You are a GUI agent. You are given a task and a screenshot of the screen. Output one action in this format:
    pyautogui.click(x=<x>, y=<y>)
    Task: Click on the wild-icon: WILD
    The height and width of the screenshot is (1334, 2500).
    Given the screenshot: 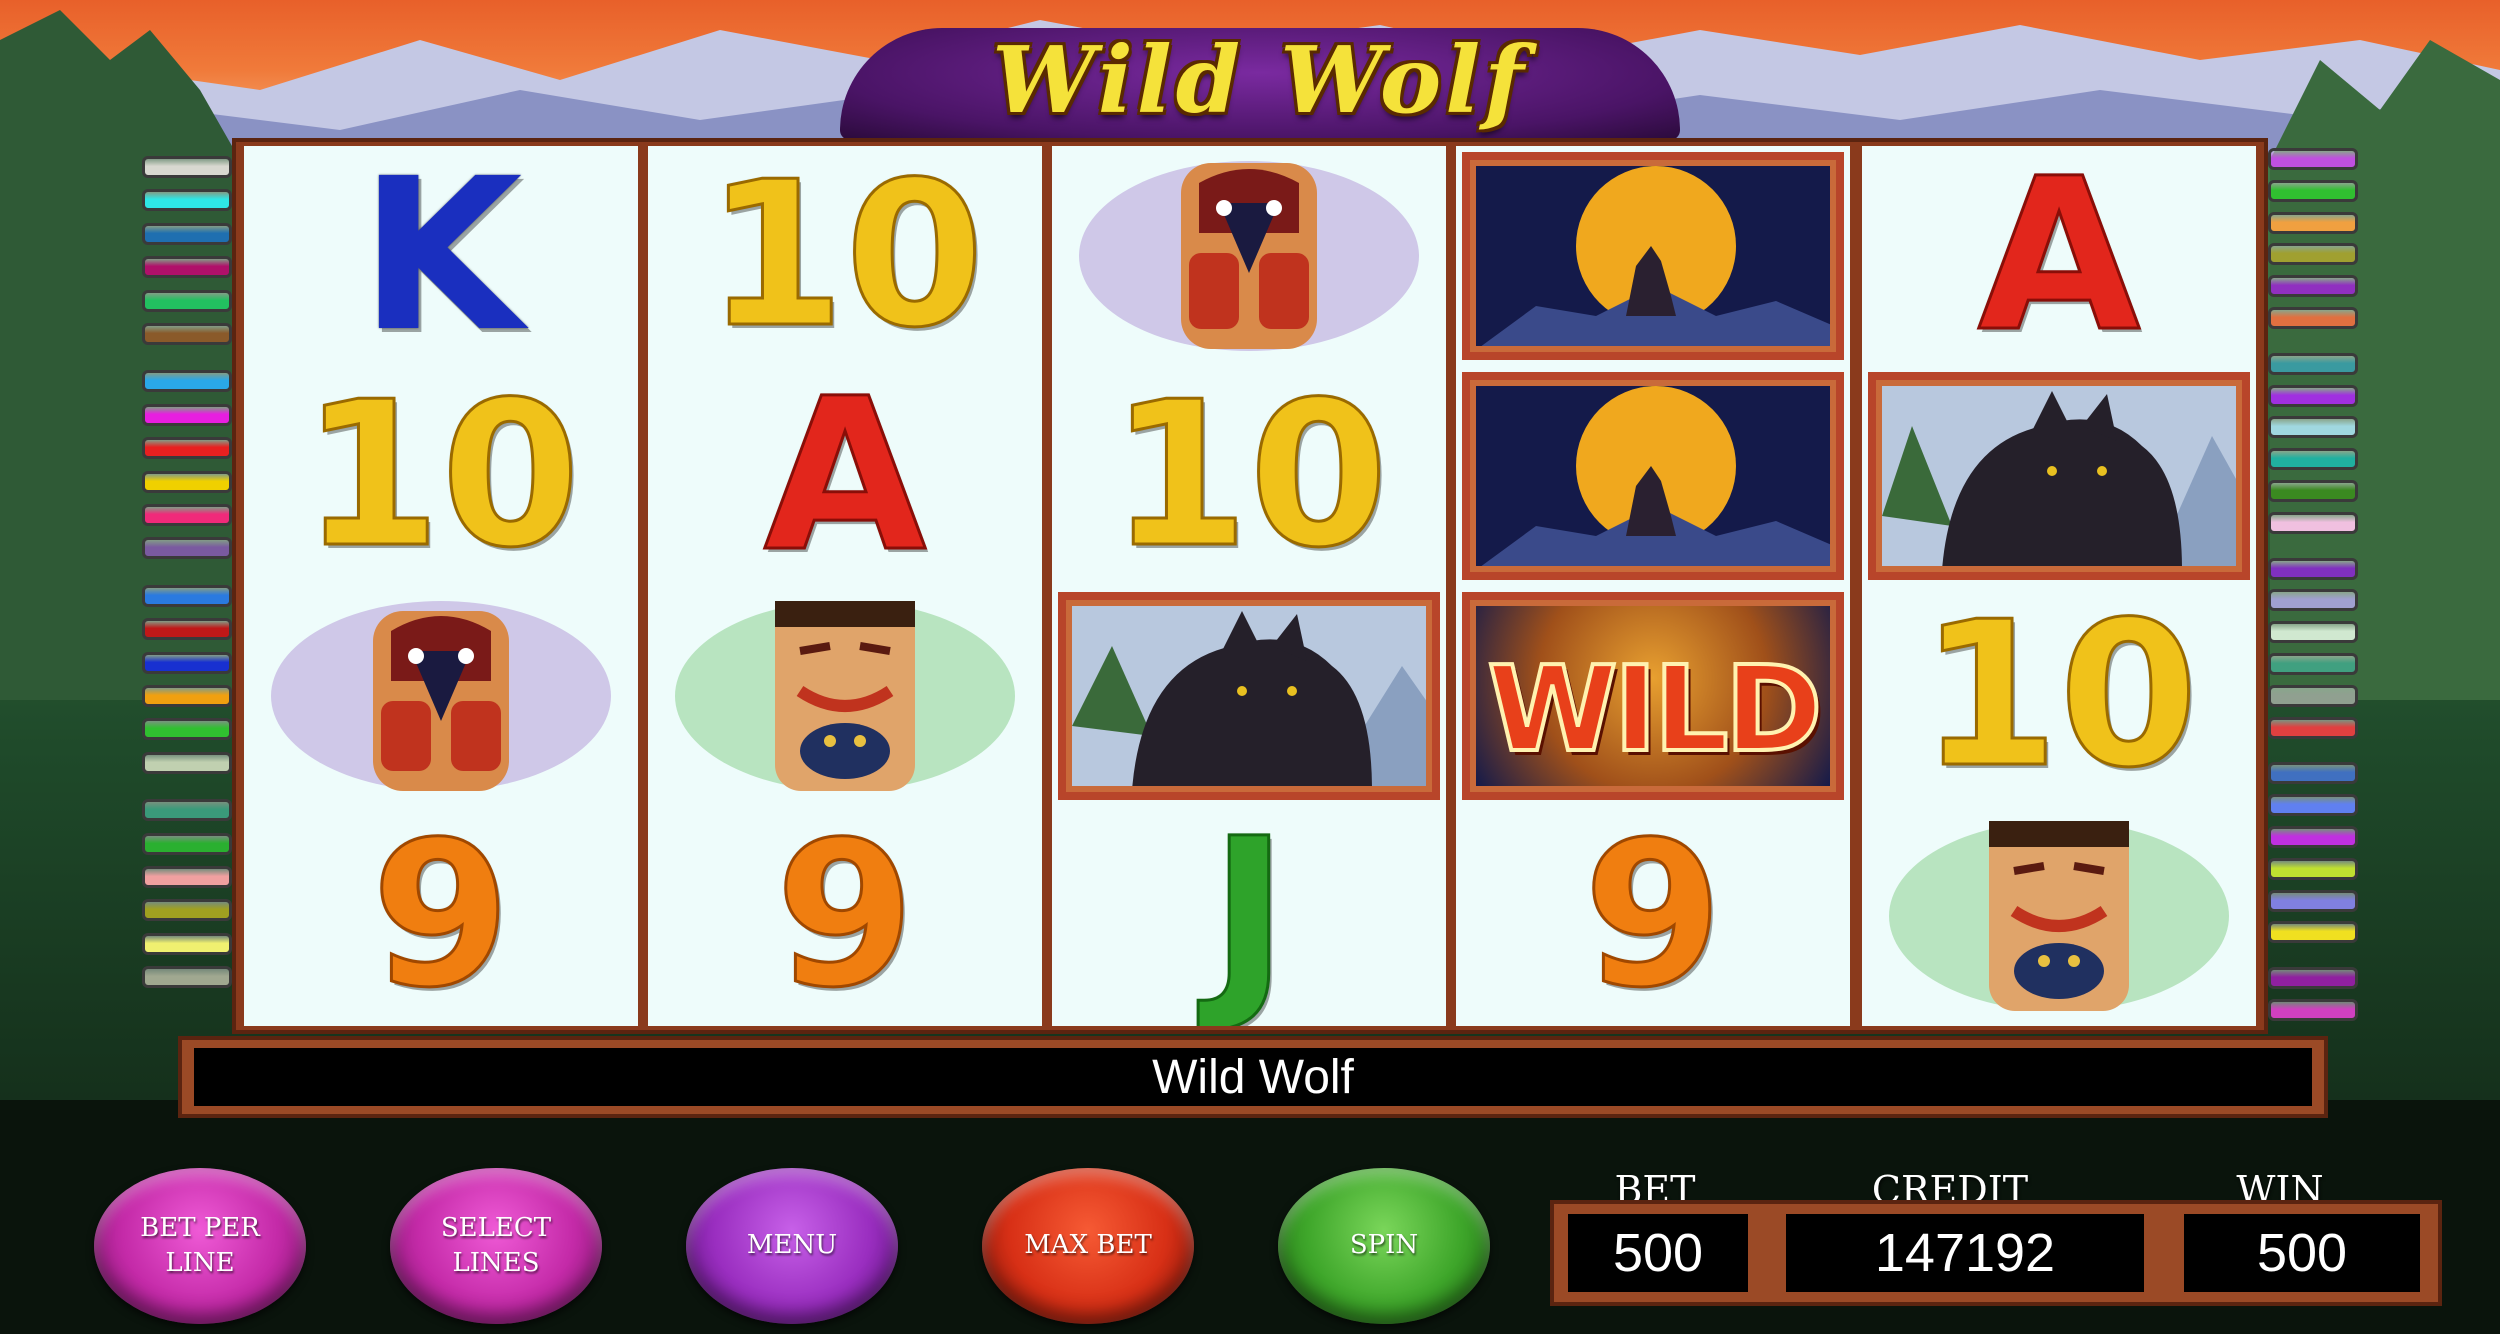 What is the action you would take?
    pyautogui.click(x=1653, y=696)
    